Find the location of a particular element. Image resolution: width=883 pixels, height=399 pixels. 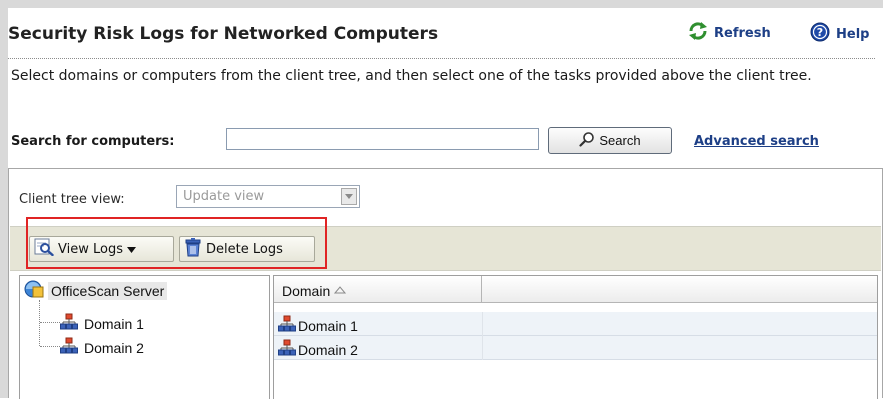

view-logs-label: View Logs is located at coordinates (90, 249).